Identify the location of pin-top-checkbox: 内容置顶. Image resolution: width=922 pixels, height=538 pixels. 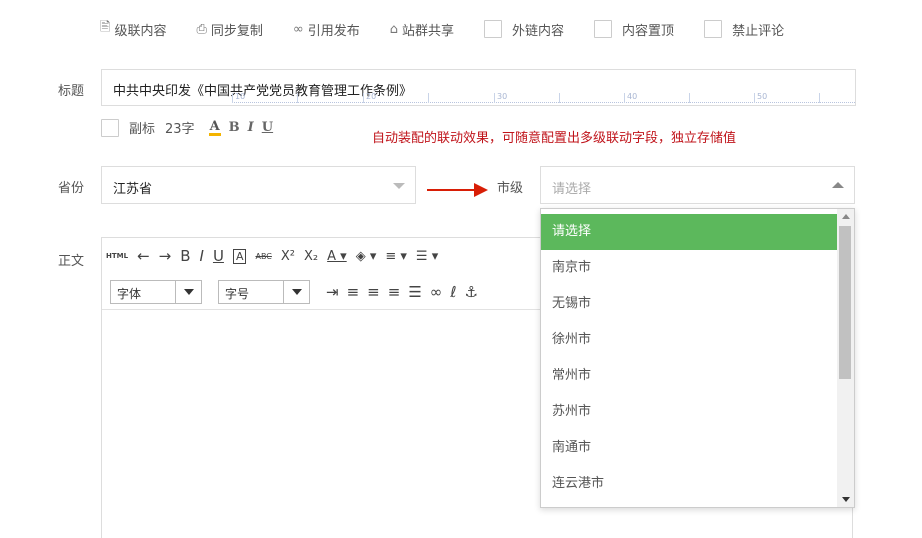
(634, 29).